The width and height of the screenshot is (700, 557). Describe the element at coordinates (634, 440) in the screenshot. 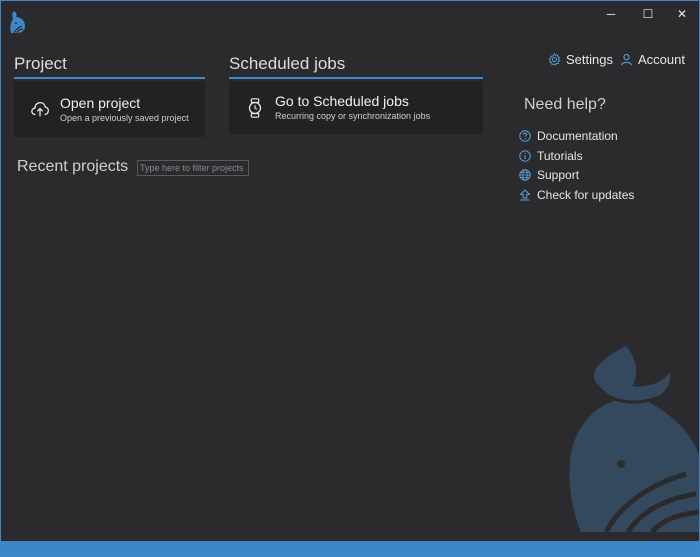

I see `watermark-logo-icon` at that location.